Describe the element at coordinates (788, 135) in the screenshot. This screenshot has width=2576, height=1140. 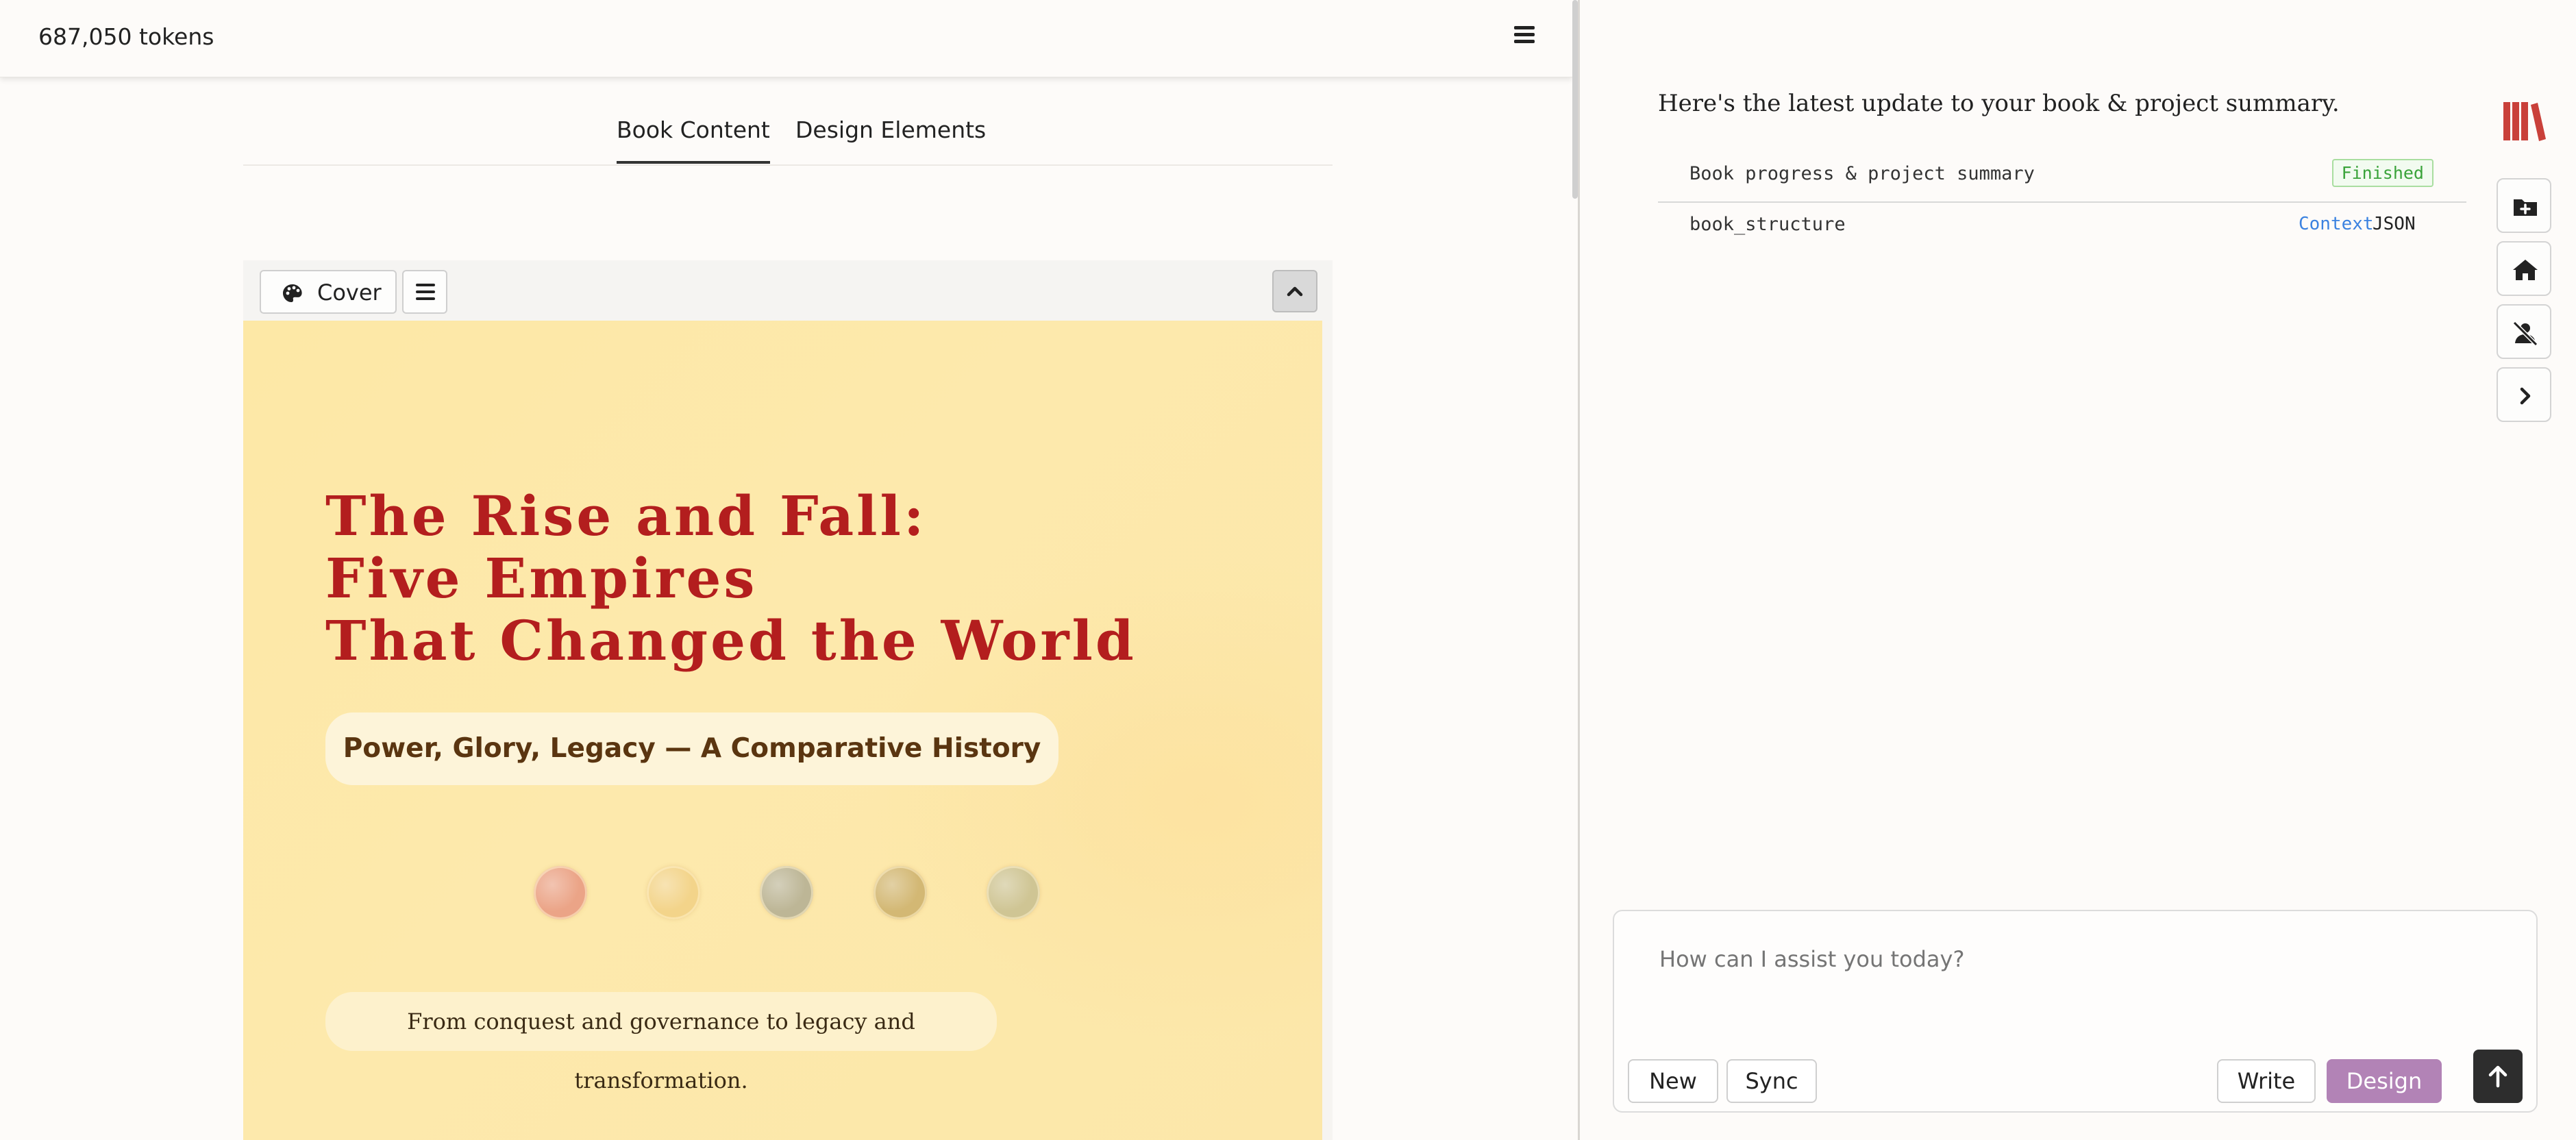
I see `content-tabs: Book Content Design Elements` at that location.